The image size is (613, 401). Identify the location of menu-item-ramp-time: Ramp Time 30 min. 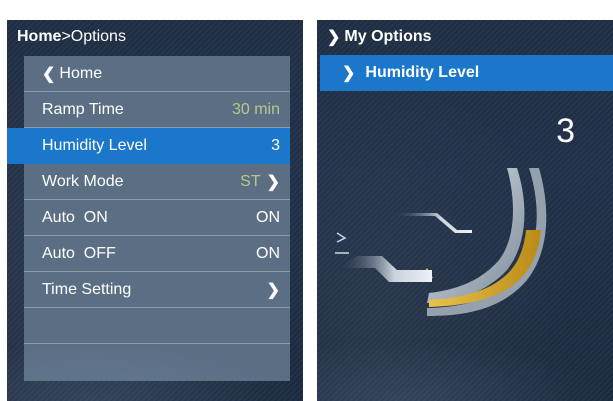
(157, 110).